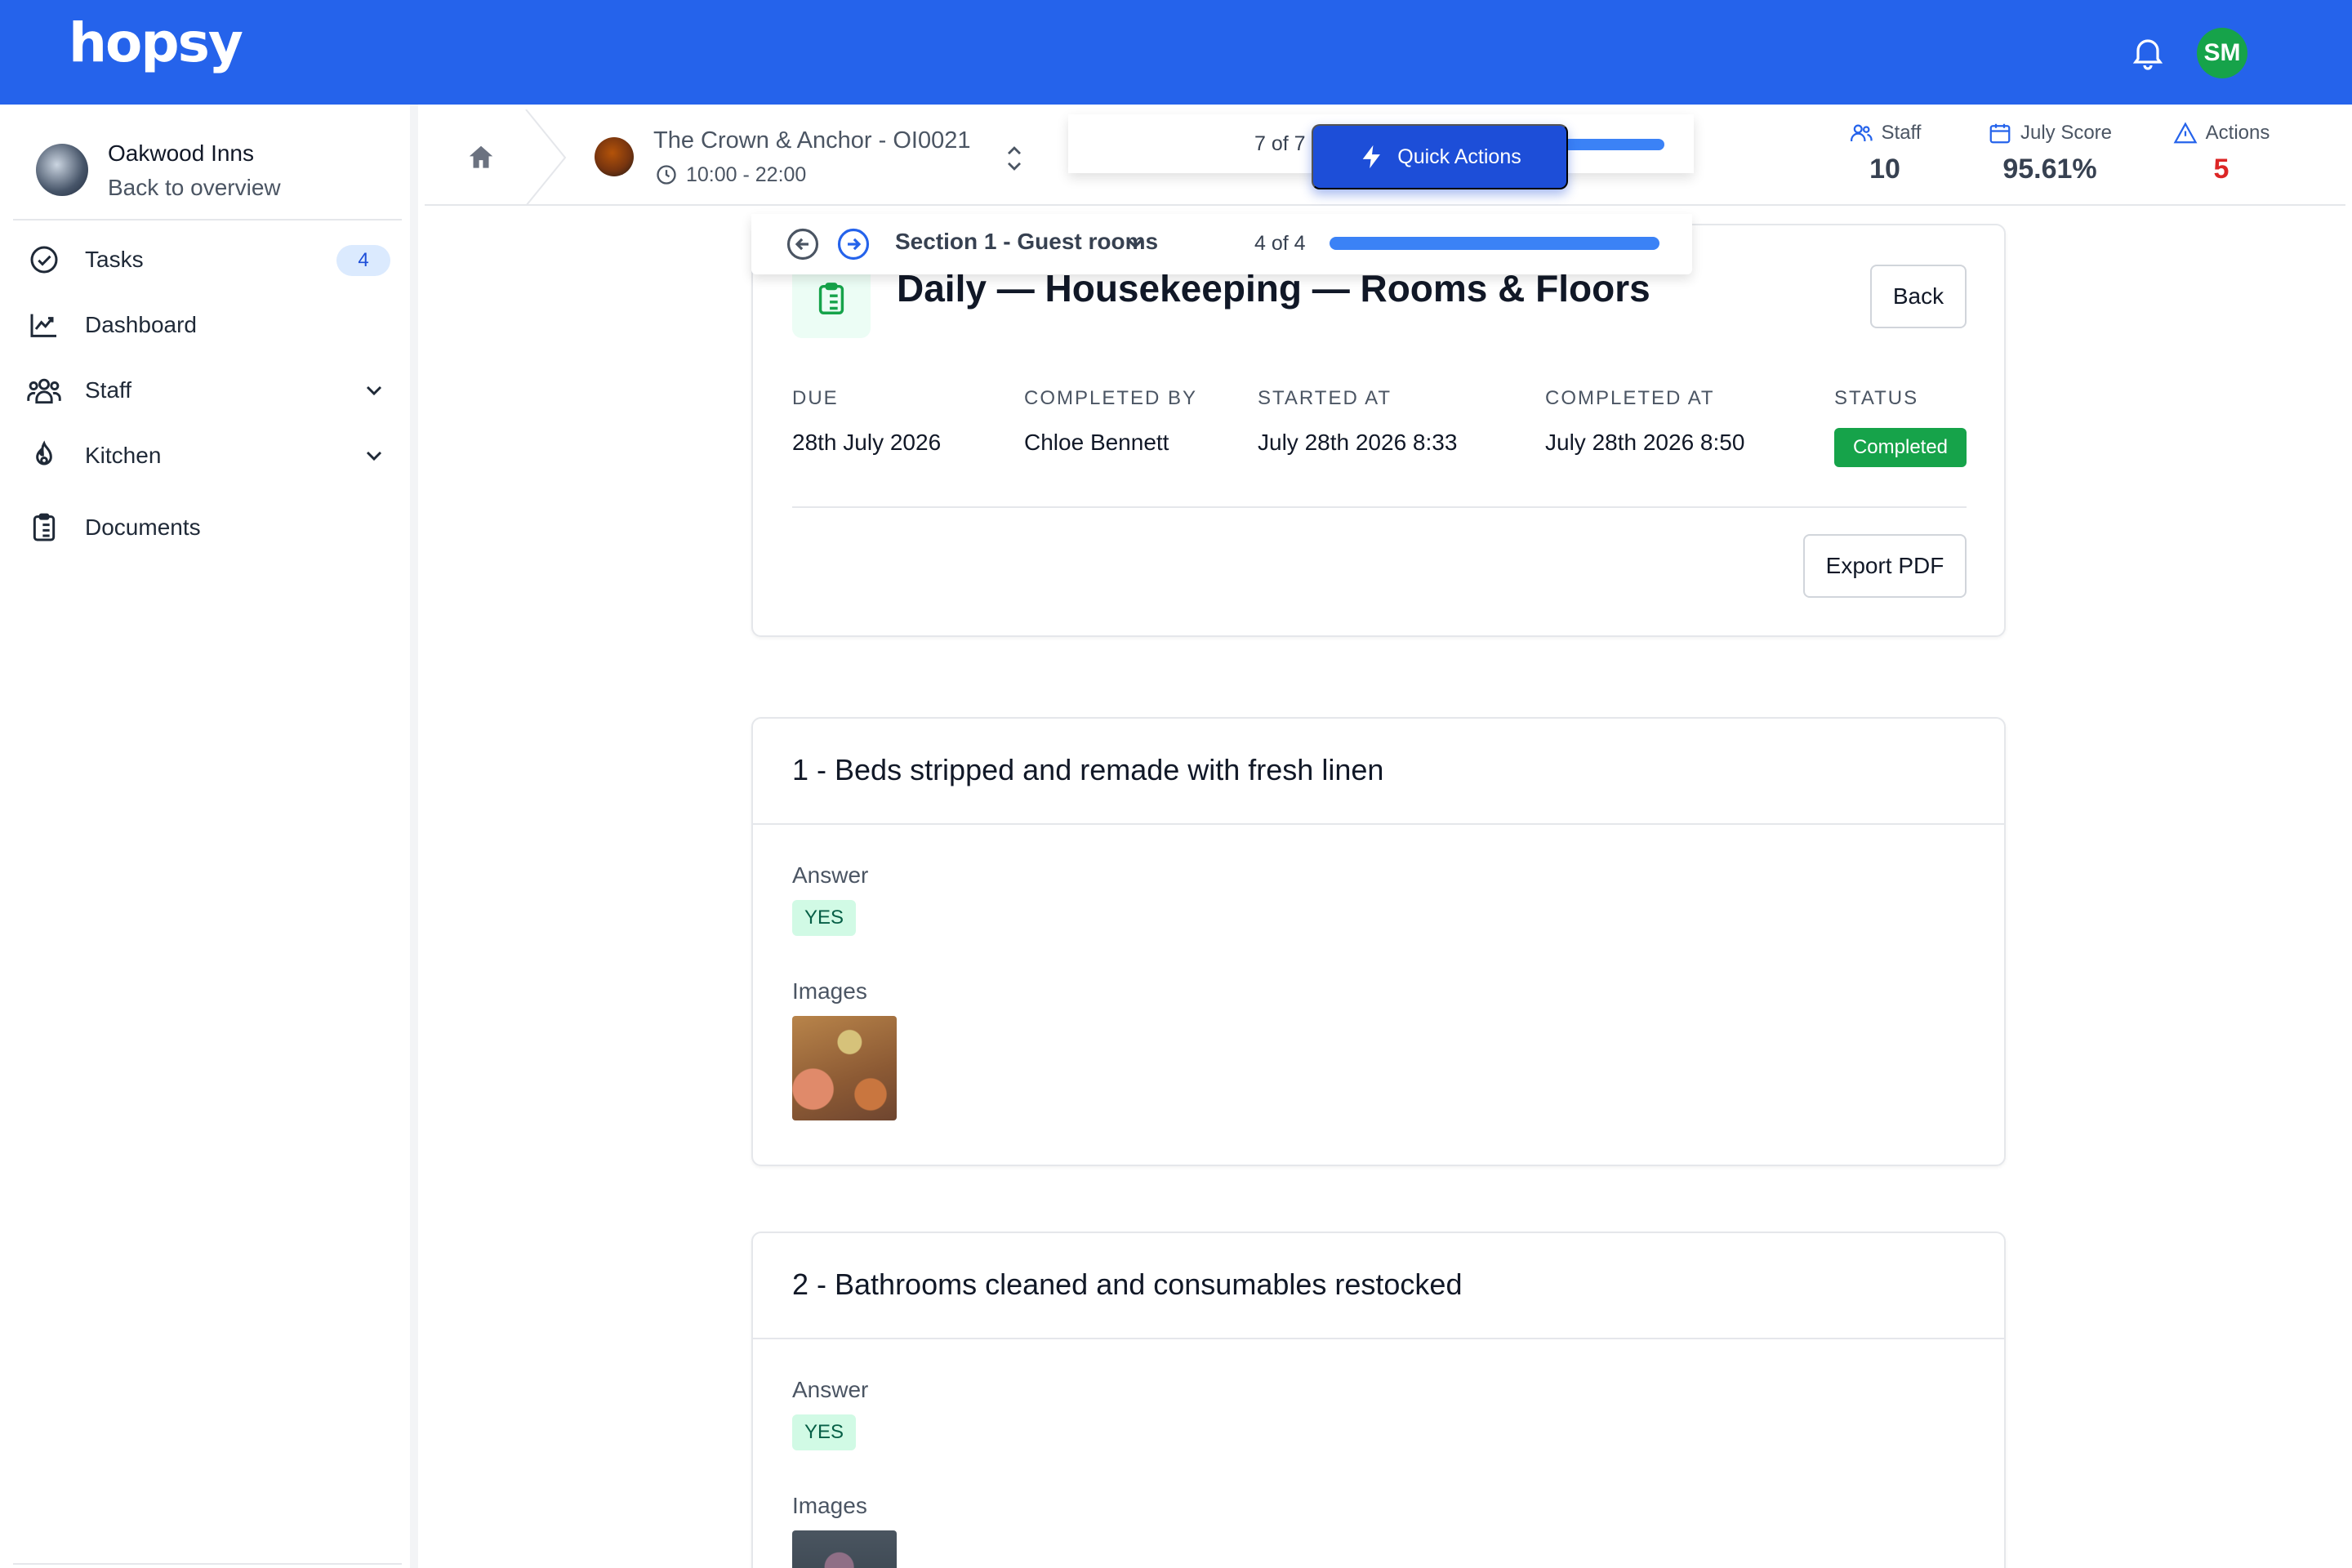 Image resolution: width=2352 pixels, height=1568 pixels. What do you see at coordinates (2147, 53) in the screenshot?
I see `bell-icon` at bounding box center [2147, 53].